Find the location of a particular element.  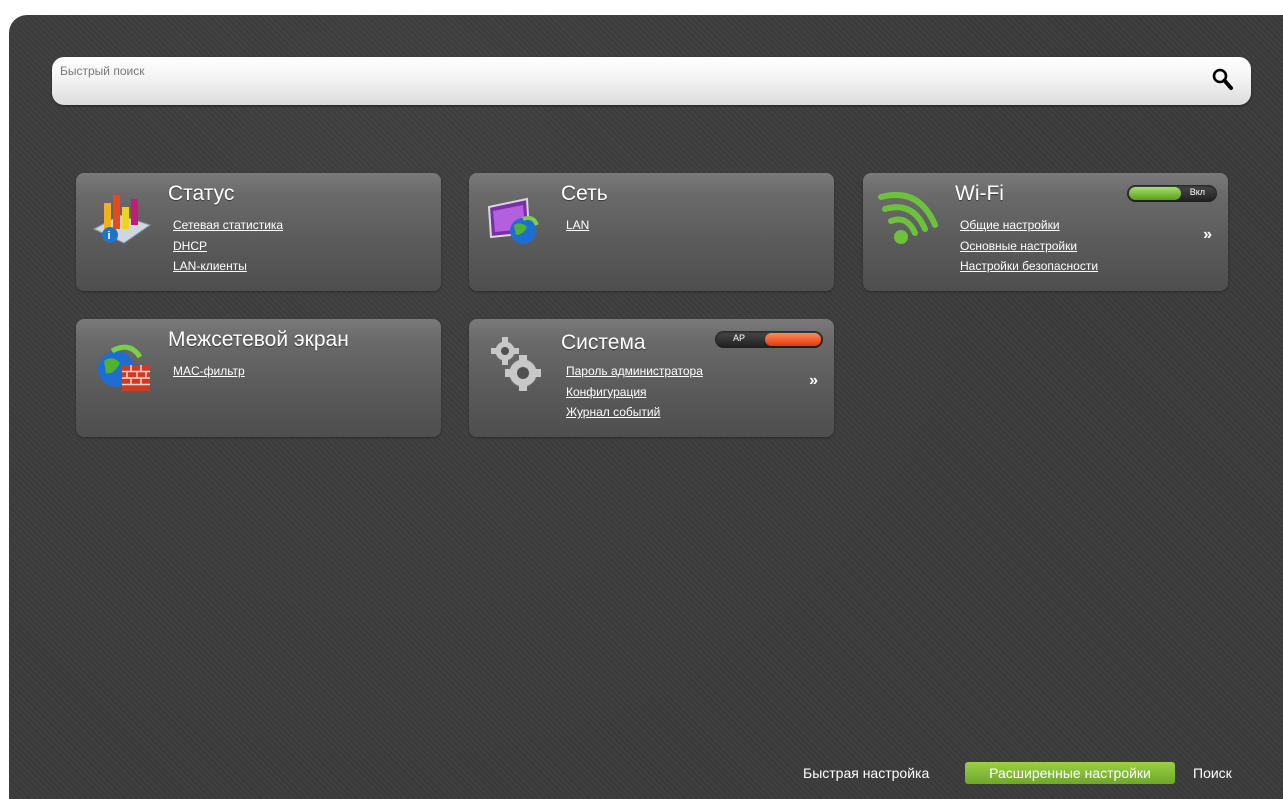

card-wifi-title: Wi-Fi is located at coordinates (979, 193).